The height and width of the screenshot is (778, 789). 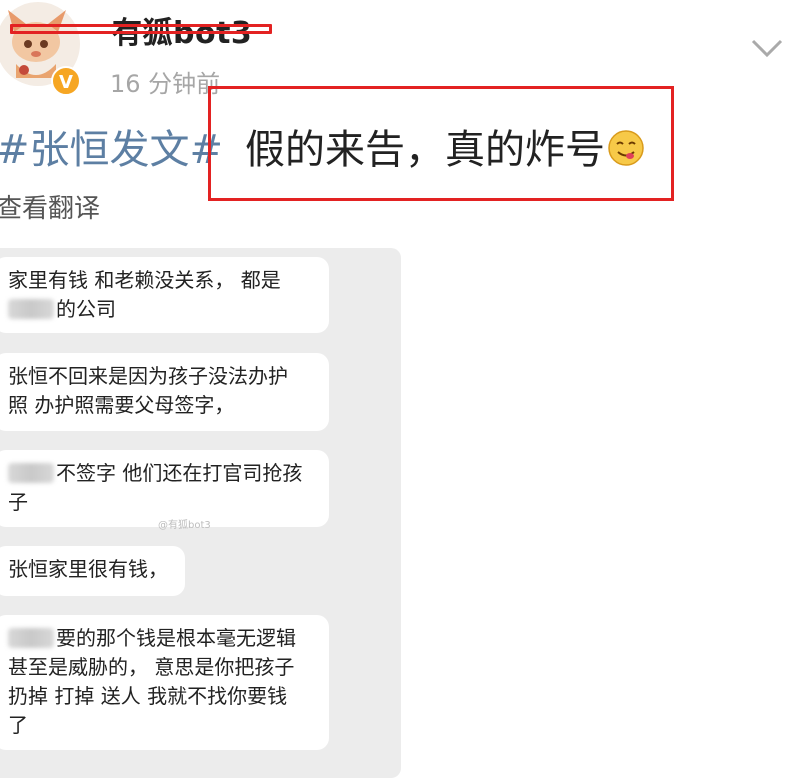 What do you see at coordinates (50, 206) in the screenshot?
I see `translate-link: 查看翻译` at bounding box center [50, 206].